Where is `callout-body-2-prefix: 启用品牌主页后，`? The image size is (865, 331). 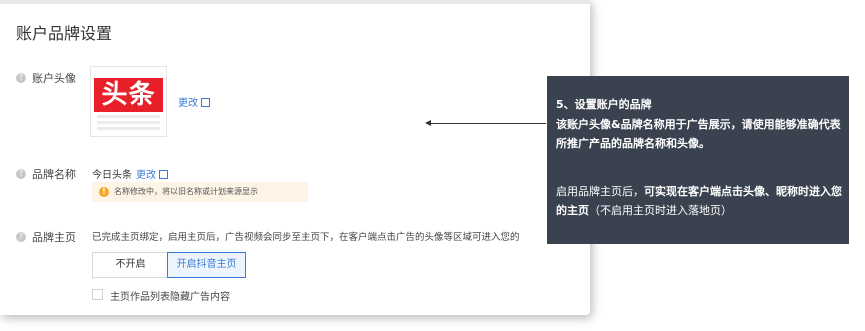
callout-body-2-prefix: 启用品牌主页后， is located at coordinates (600, 191).